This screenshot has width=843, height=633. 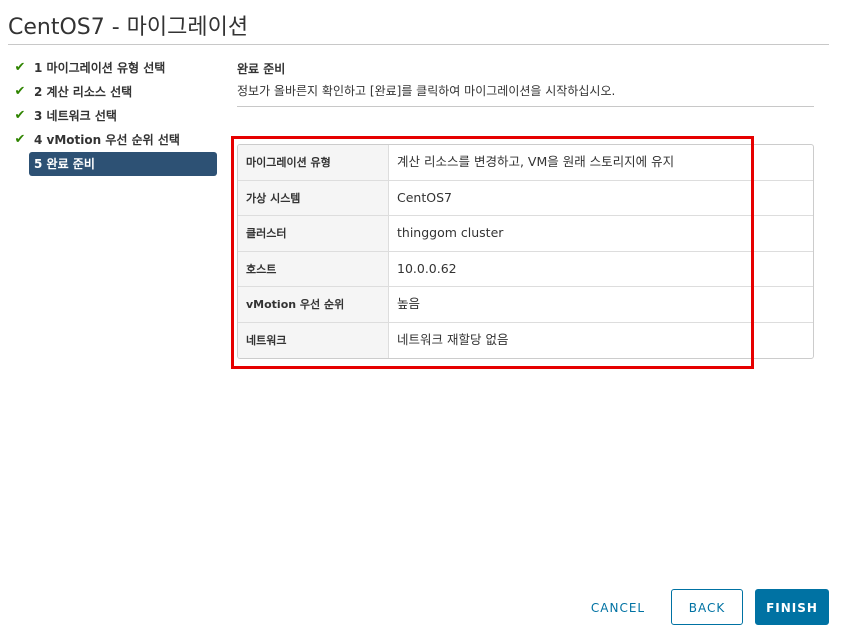 What do you see at coordinates (707, 607) in the screenshot?
I see `back-button: BACK` at bounding box center [707, 607].